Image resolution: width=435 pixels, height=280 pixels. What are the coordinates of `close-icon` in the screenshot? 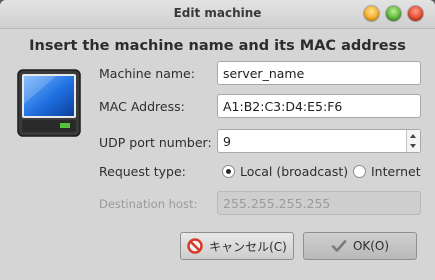 It's located at (415, 13).